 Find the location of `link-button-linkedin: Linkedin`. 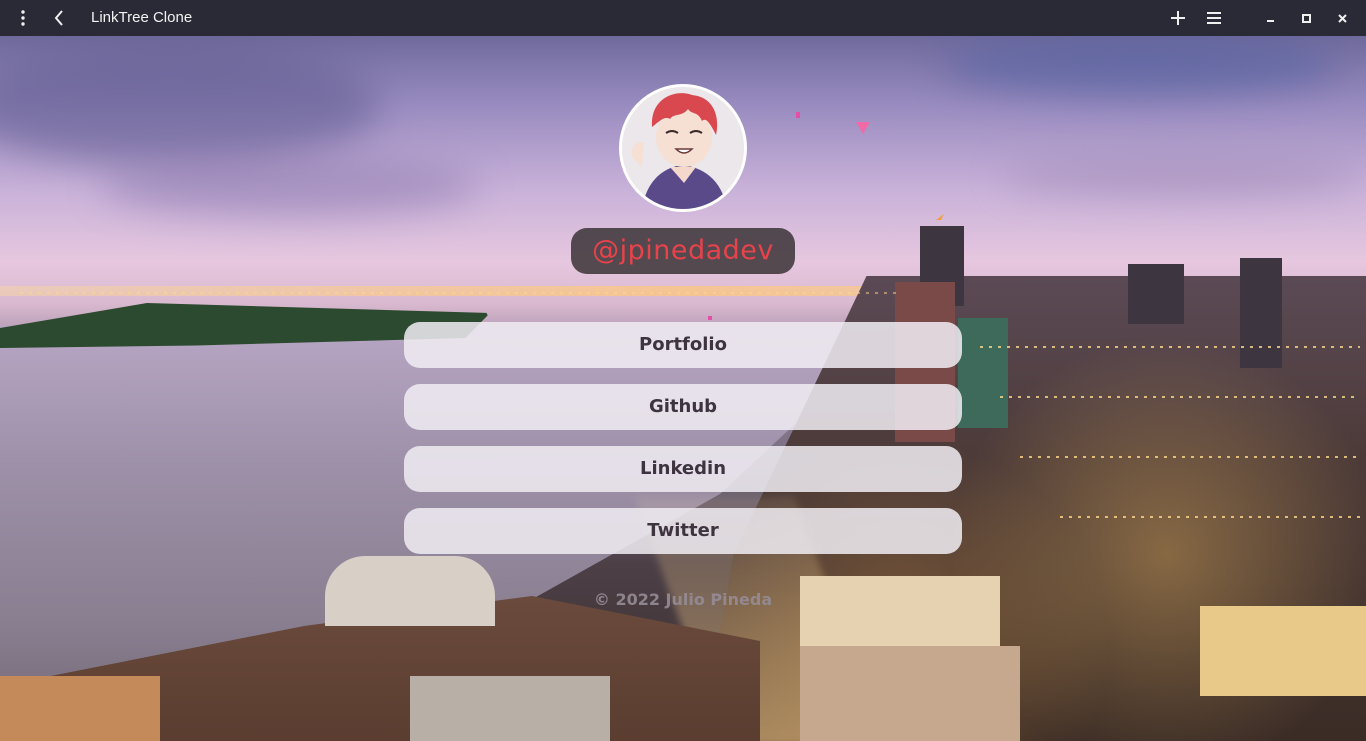

link-button-linkedin: Linkedin is located at coordinates (683, 469).